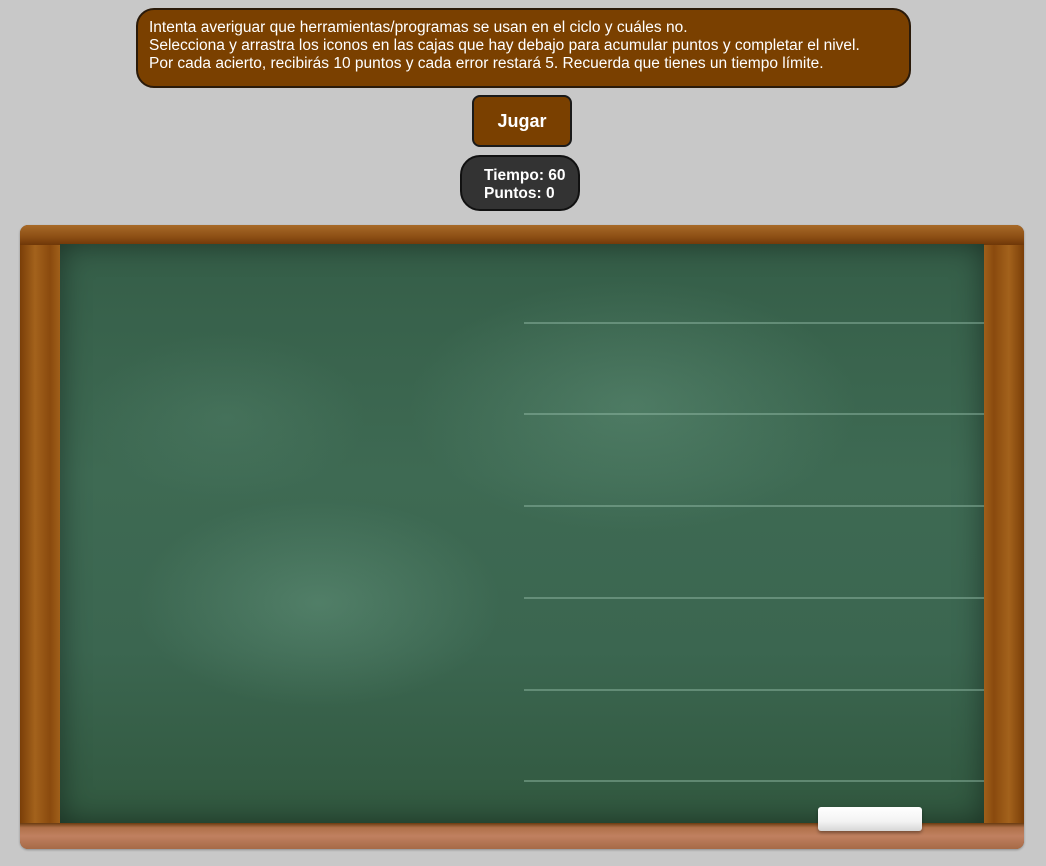  I want to click on chalkboard-frame-top, so click(522, 235).